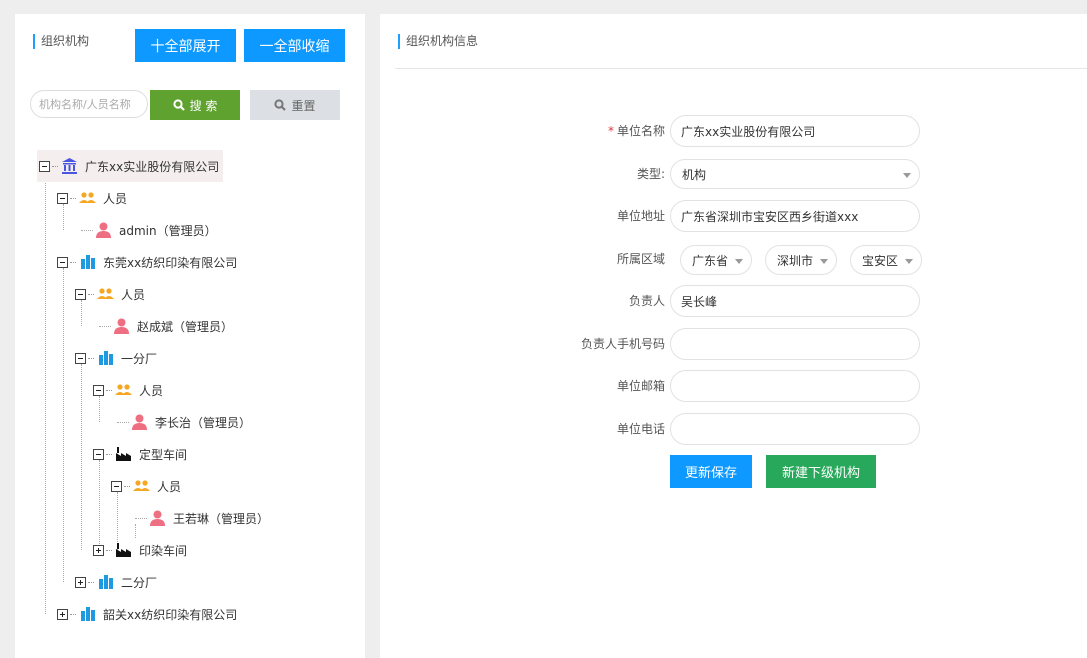 The height and width of the screenshot is (658, 1087). I want to click on bank-icon, so click(69, 166).